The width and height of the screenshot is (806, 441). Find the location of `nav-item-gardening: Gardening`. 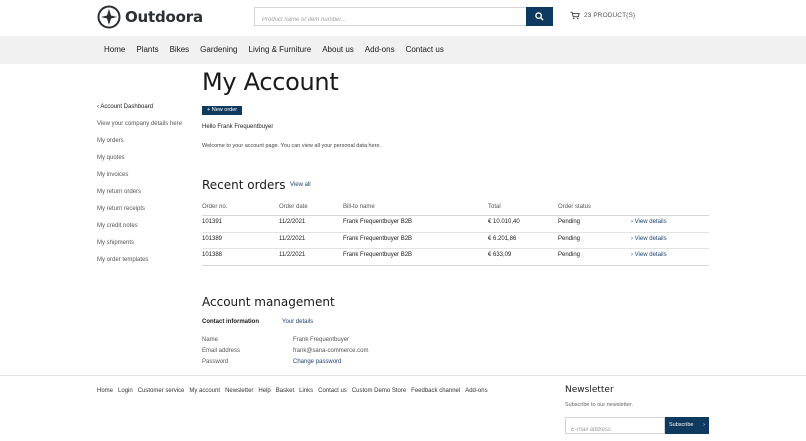

nav-item-gardening: Gardening is located at coordinates (218, 49).